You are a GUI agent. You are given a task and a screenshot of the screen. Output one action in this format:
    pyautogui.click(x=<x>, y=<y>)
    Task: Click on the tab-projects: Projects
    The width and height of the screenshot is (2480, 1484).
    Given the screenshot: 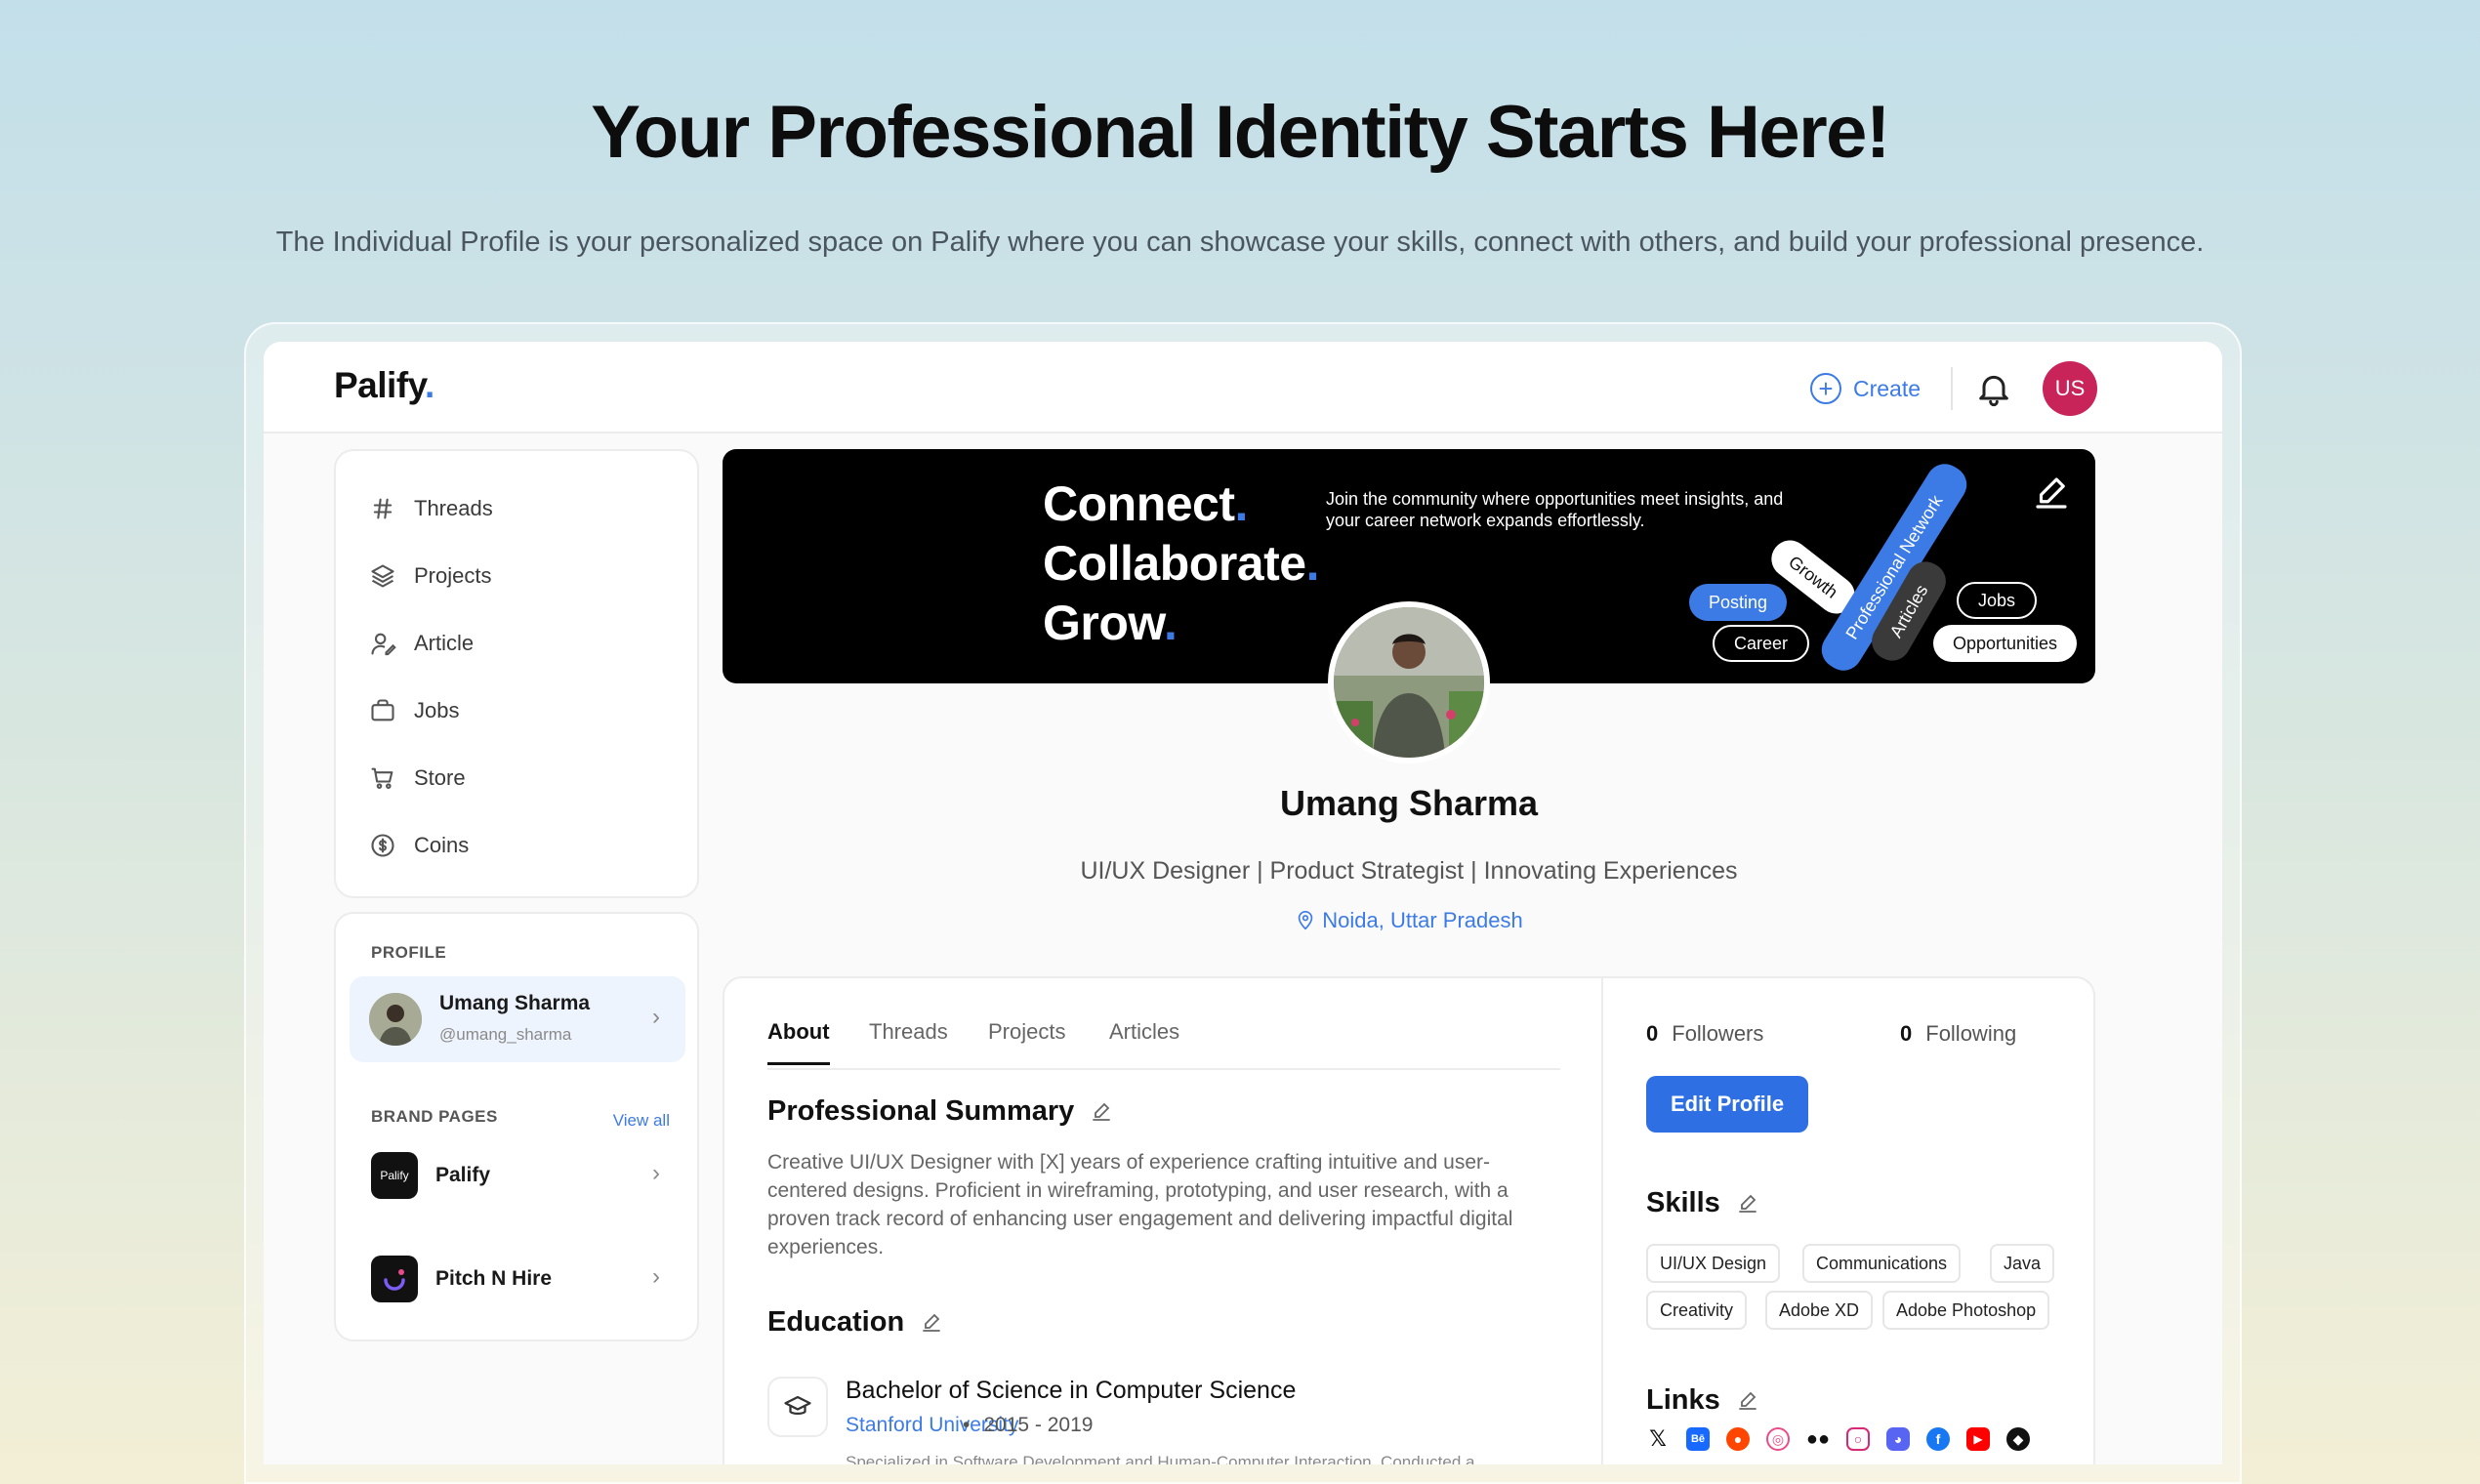 What is the action you would take?
    pyautogui.click(x=1026, y=1032)
    